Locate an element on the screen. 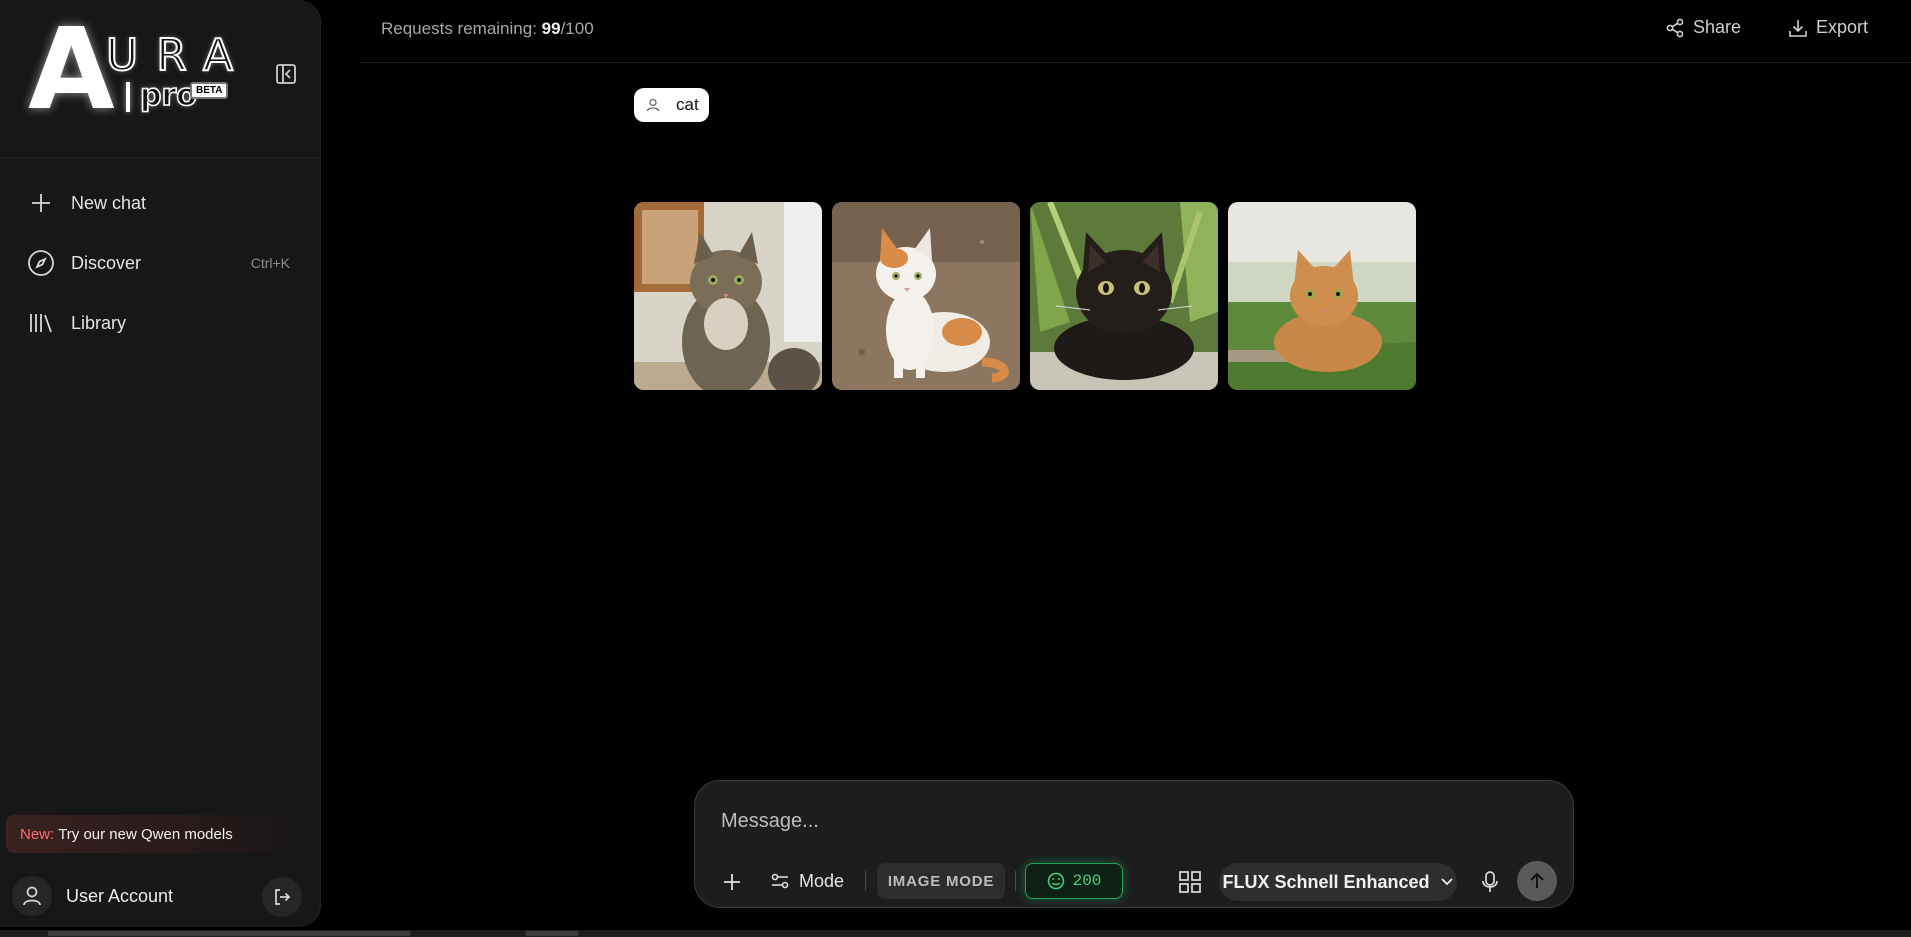  credits-value: 200 is located at coordinates (1087, 881).